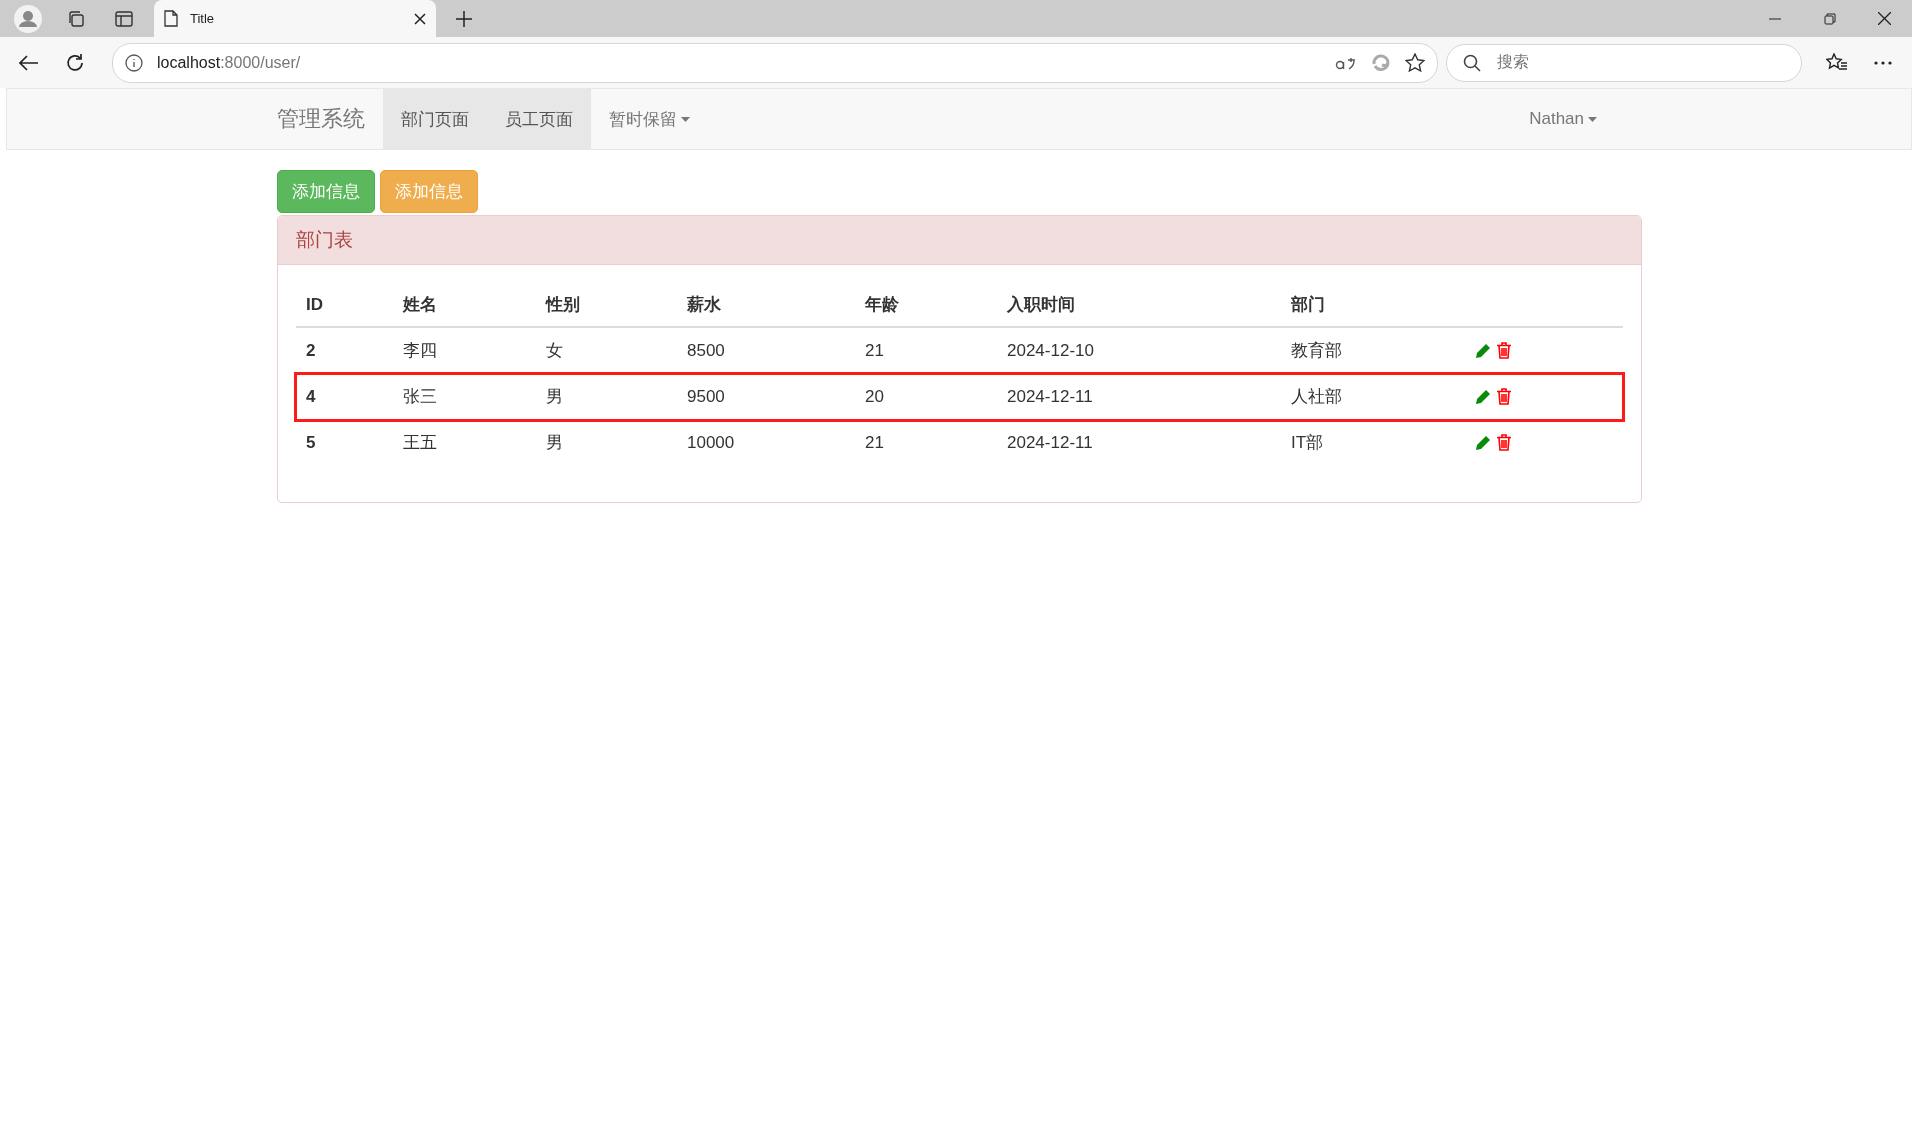 The image size is (1912, 1137). Describe the element at coordinates (1139, 305) in the screenshot. I see `column-header: 入职时间` at that location.